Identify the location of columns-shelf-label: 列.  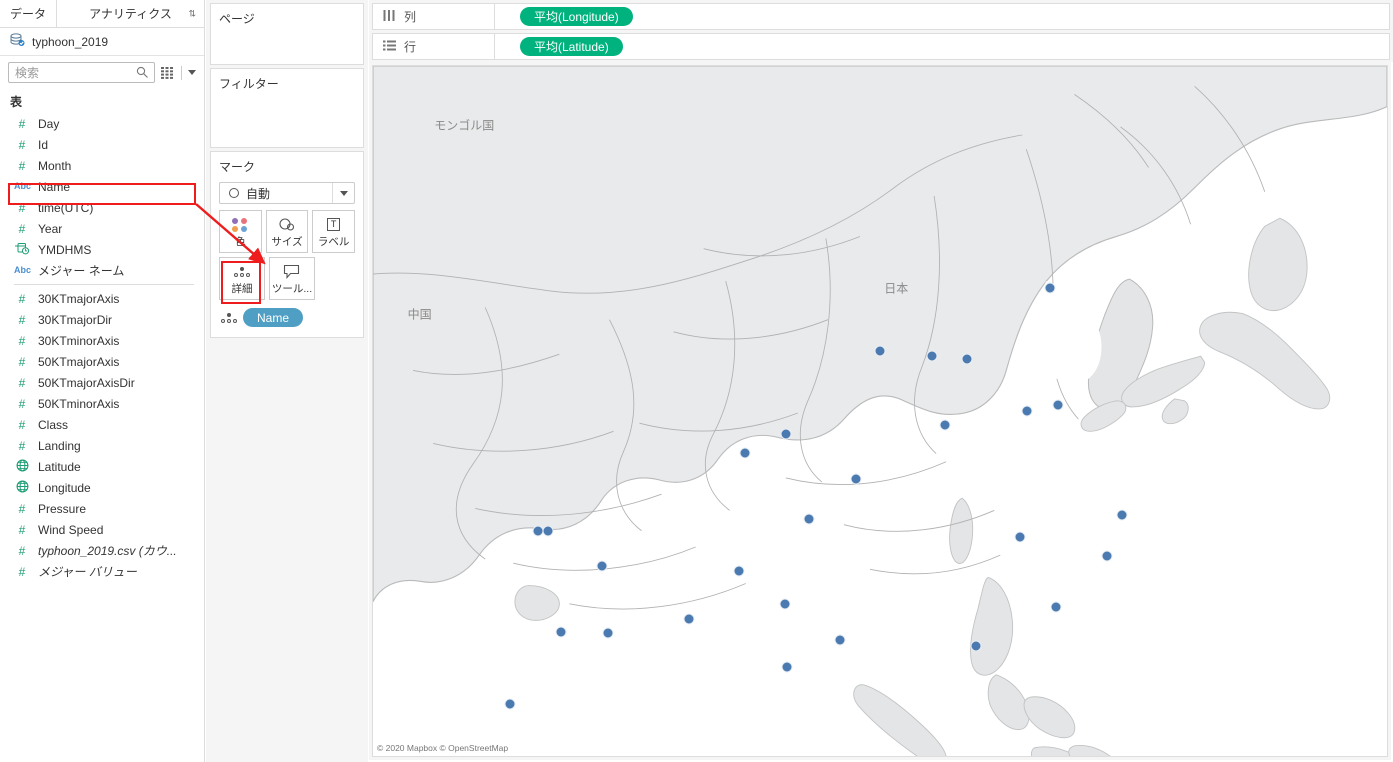
(410, 17).